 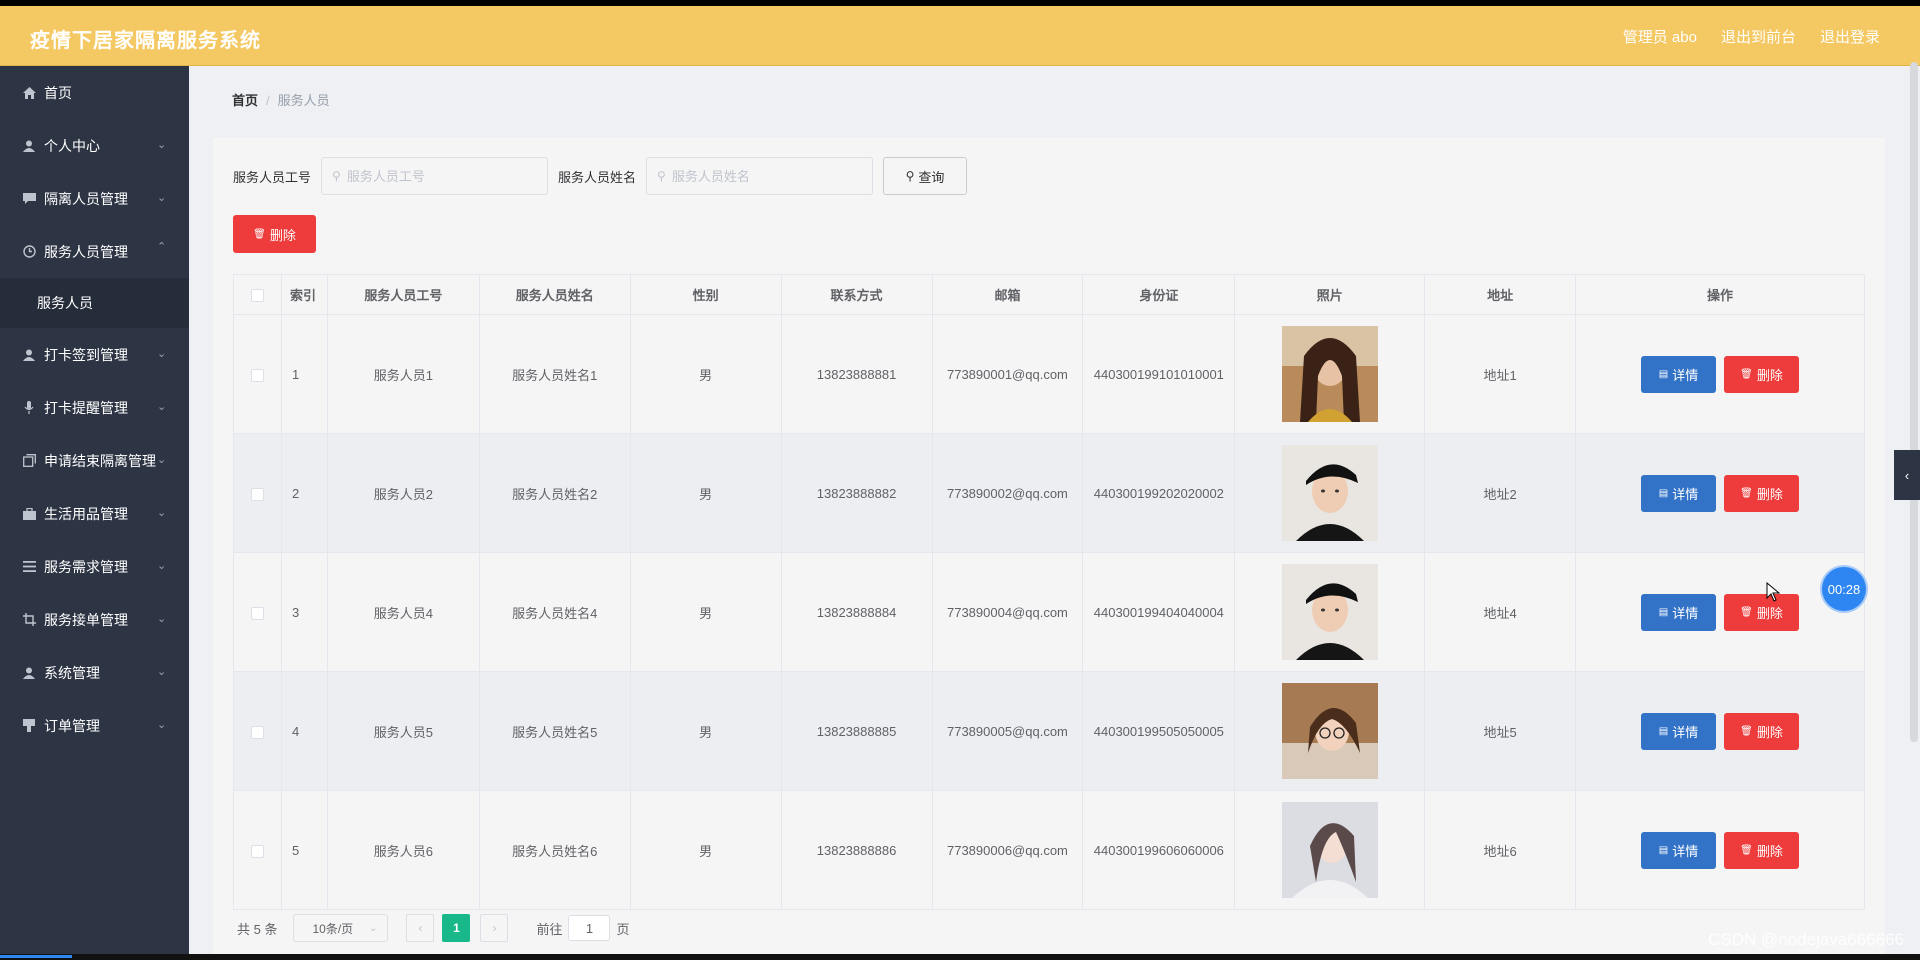 I want to click on column-header: 操作, so click(x=1720, y=294).